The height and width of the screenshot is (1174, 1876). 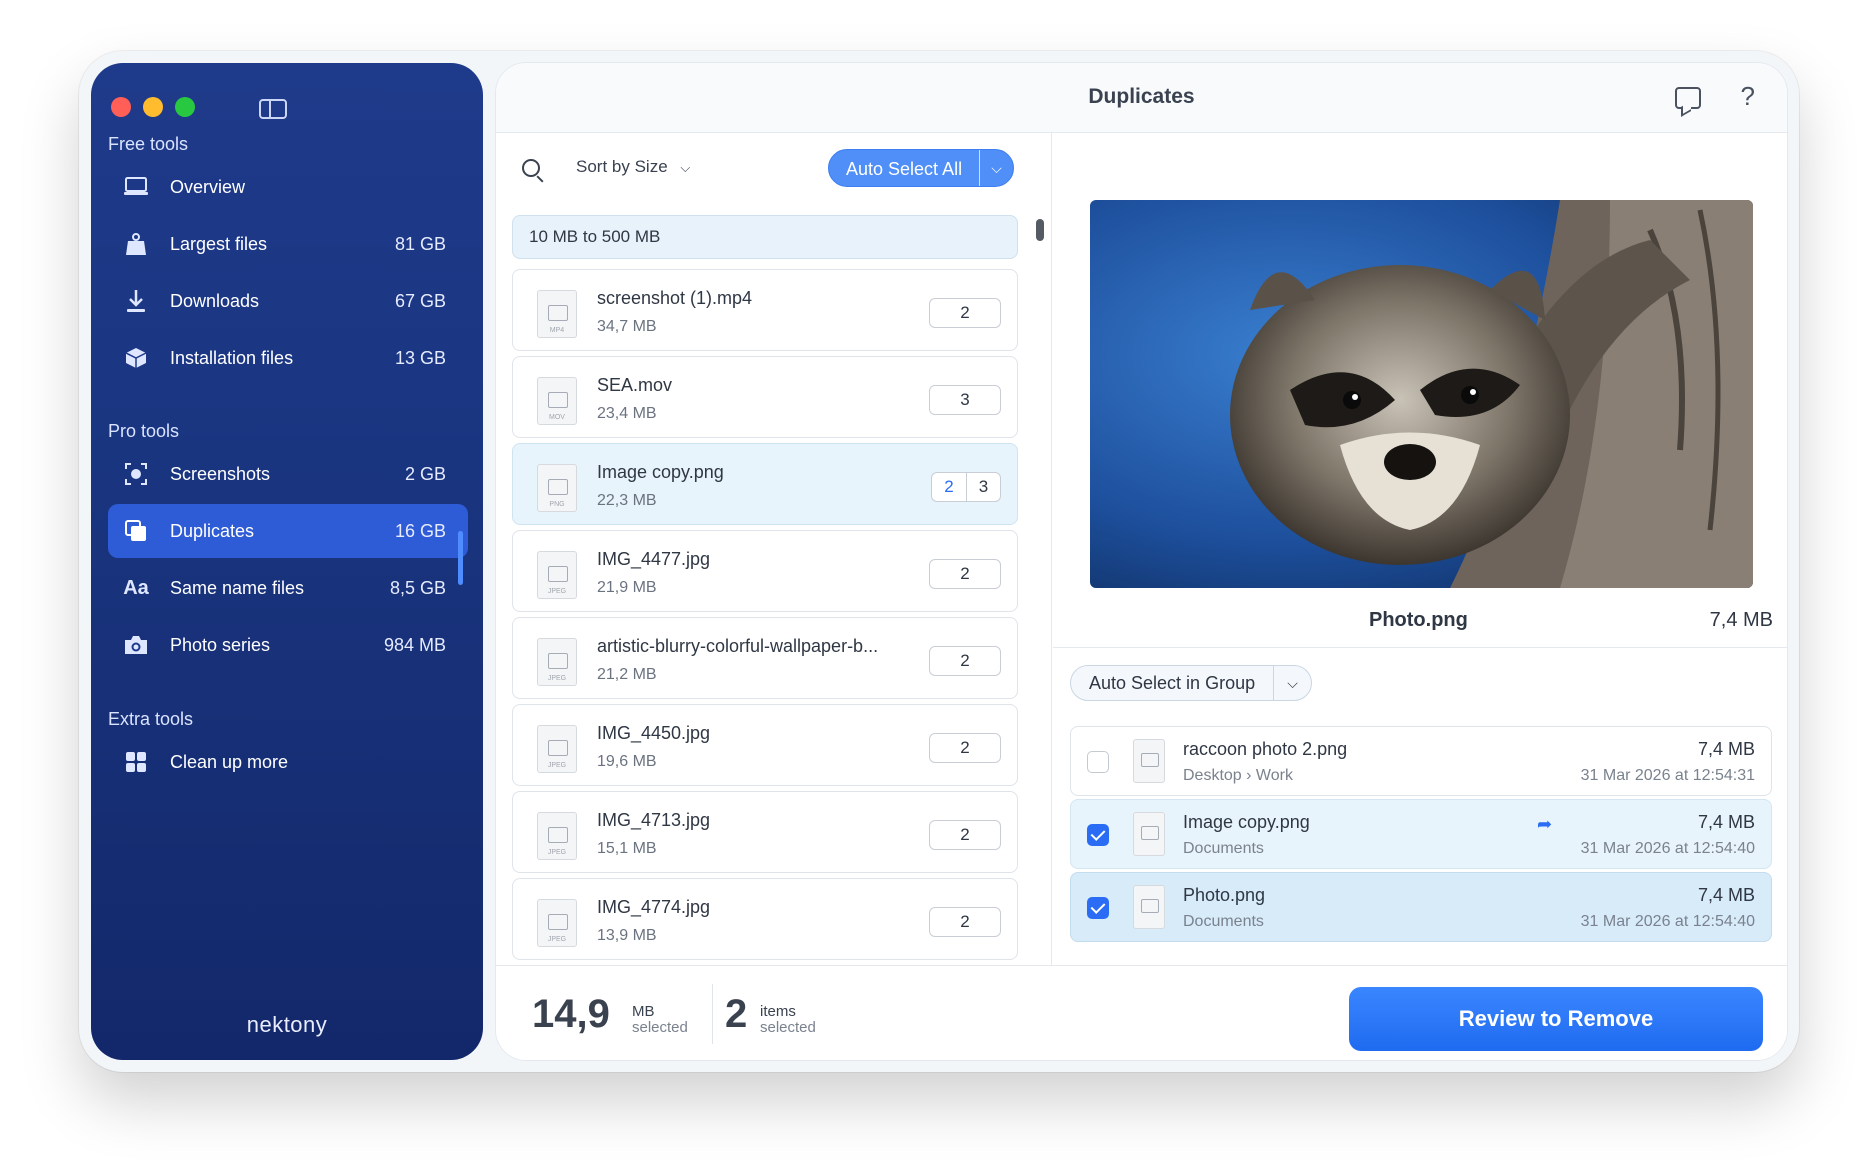 What do you see at coordinates (212, 530) in the screenshot?
I see `sidebar-item-label: Duplicates` at bounding box center [212, 530].